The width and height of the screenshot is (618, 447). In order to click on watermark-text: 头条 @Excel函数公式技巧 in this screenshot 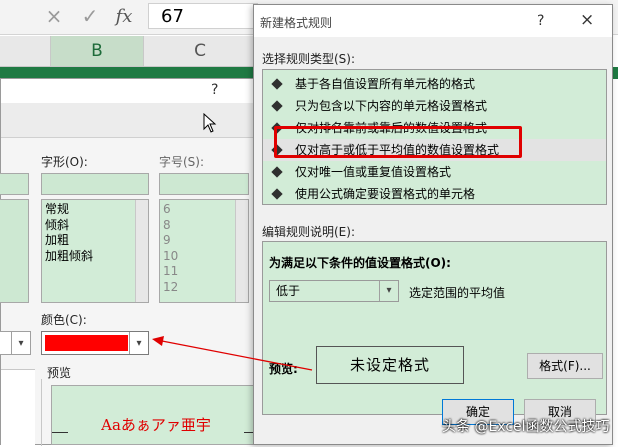, I will do `click(526, 427)`.